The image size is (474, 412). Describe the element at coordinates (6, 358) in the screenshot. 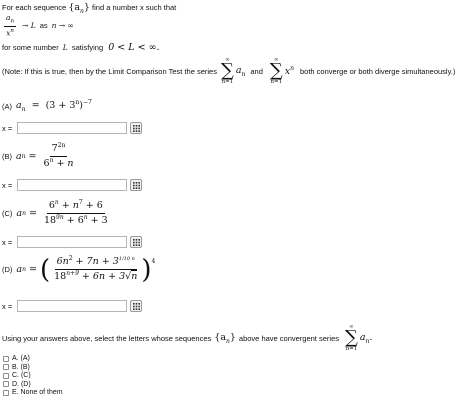

I see `checkbox-a` at that location.